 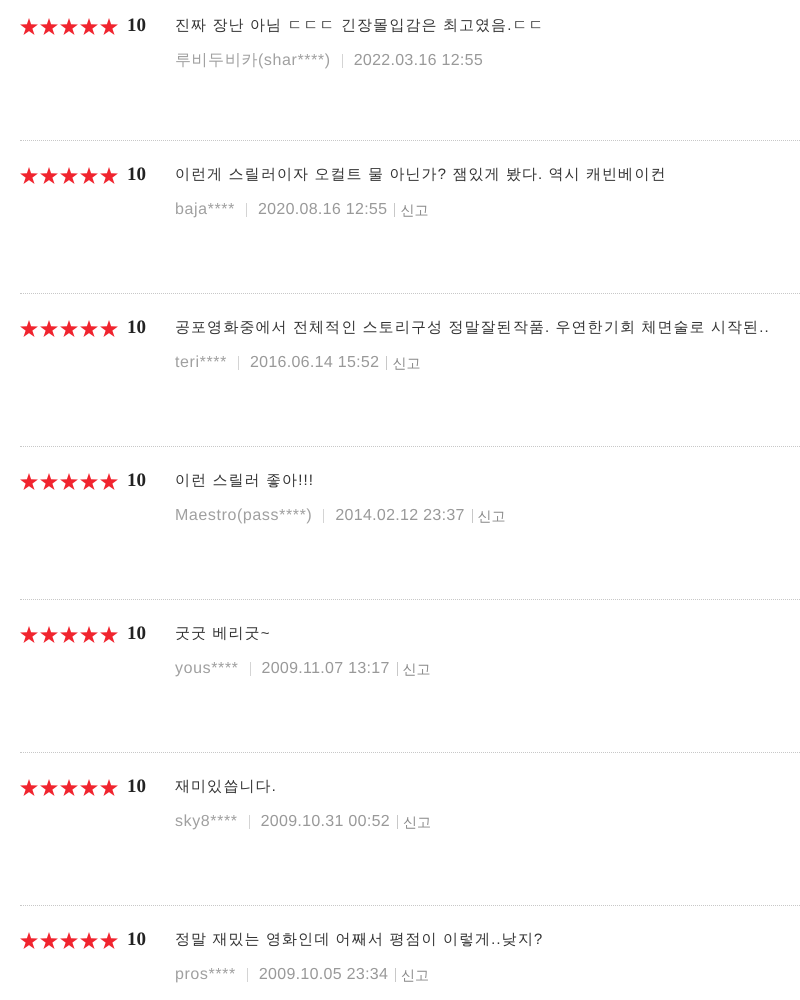 I want to click on author-name: Maestro(pass****), so click(x=243, y=516).